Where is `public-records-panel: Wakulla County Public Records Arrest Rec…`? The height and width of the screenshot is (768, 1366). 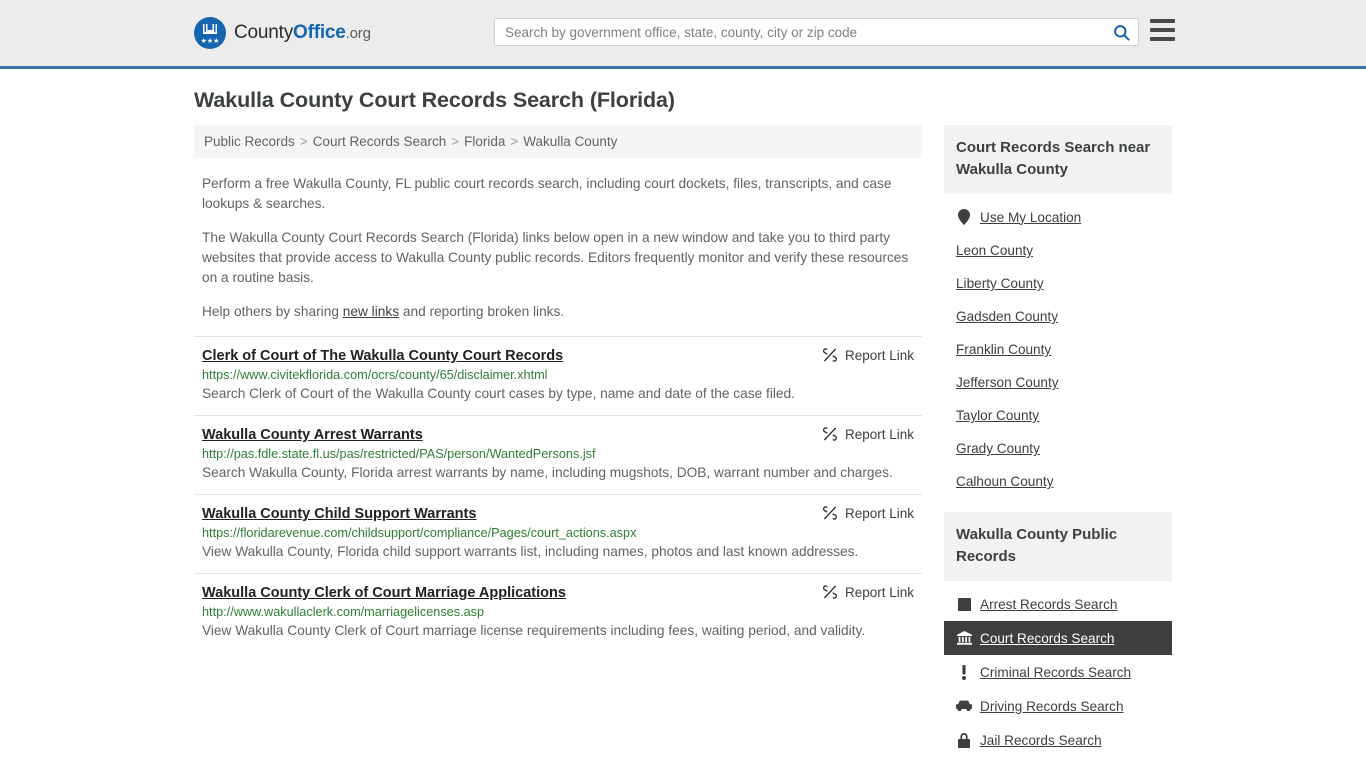 public-records-panel: Wakulla County Public Records Arrest Rec… is located at coordinates (1058, 634).